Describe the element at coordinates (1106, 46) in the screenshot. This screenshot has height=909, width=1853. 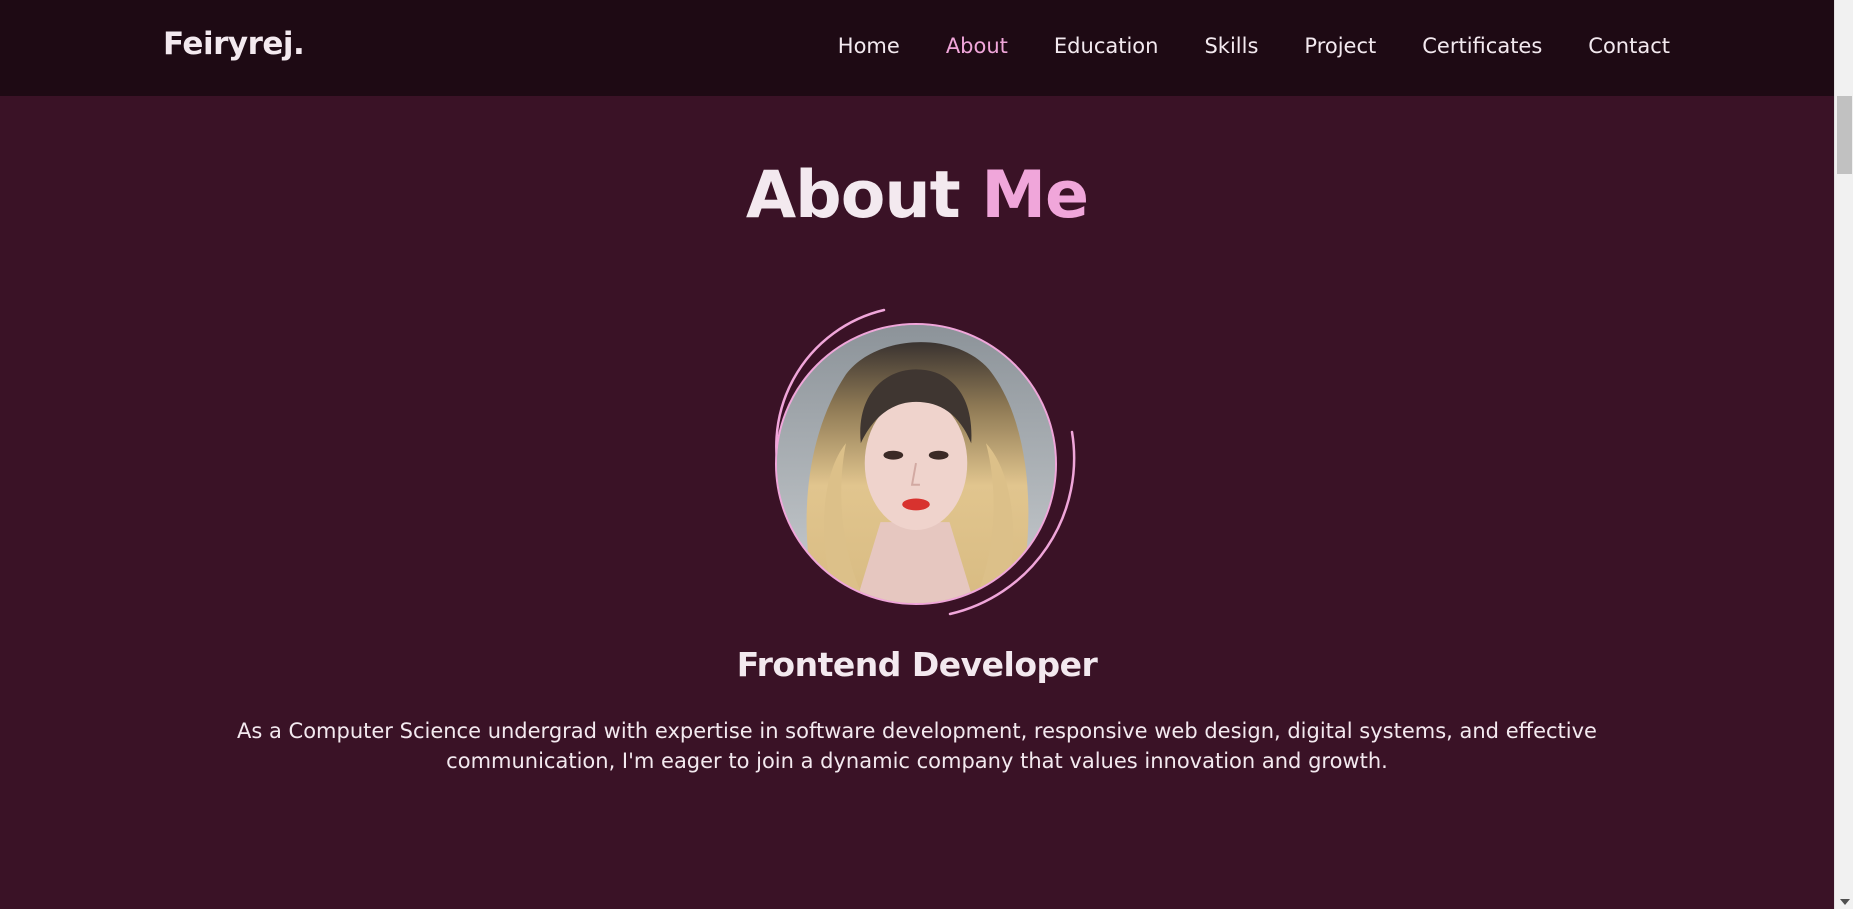
I see `nav-education: Education` at that location.